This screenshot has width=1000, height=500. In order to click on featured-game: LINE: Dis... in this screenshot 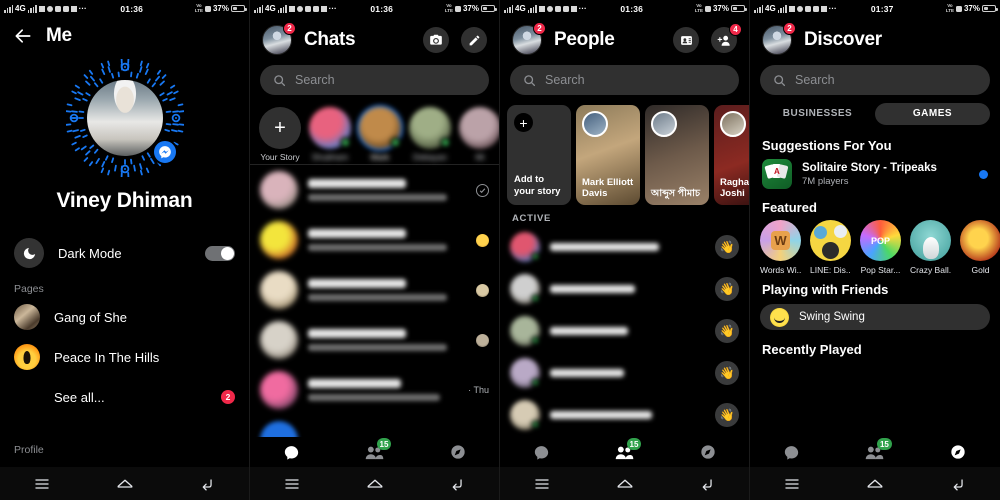, I will do `click(830, 247)`.